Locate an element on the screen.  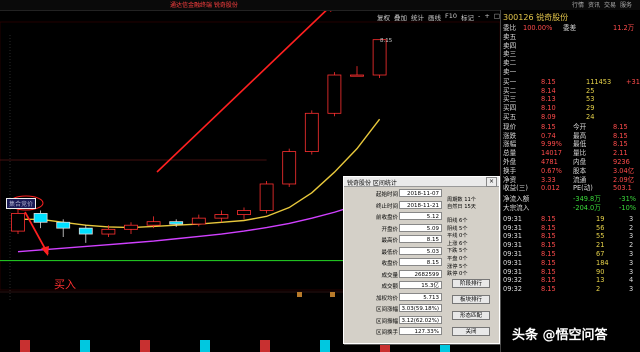
stock-name: 锐奇股份 is located at coordinates (552, 17).